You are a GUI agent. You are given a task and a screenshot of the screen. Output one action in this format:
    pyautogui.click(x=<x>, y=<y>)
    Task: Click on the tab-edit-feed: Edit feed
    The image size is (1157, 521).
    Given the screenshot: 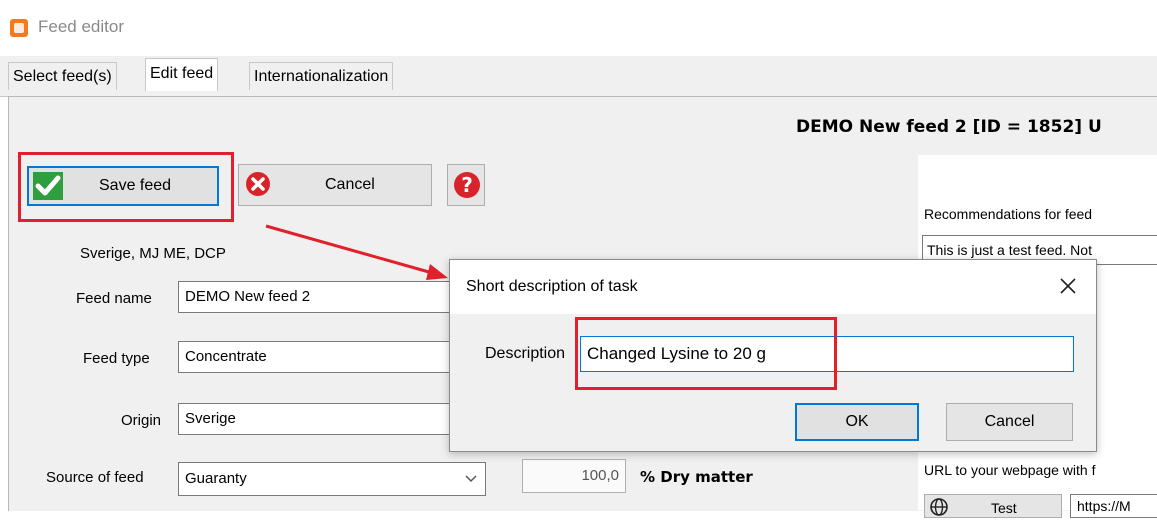 What is the action you would take?
    pyautogui.click(x=182, y=74)
    